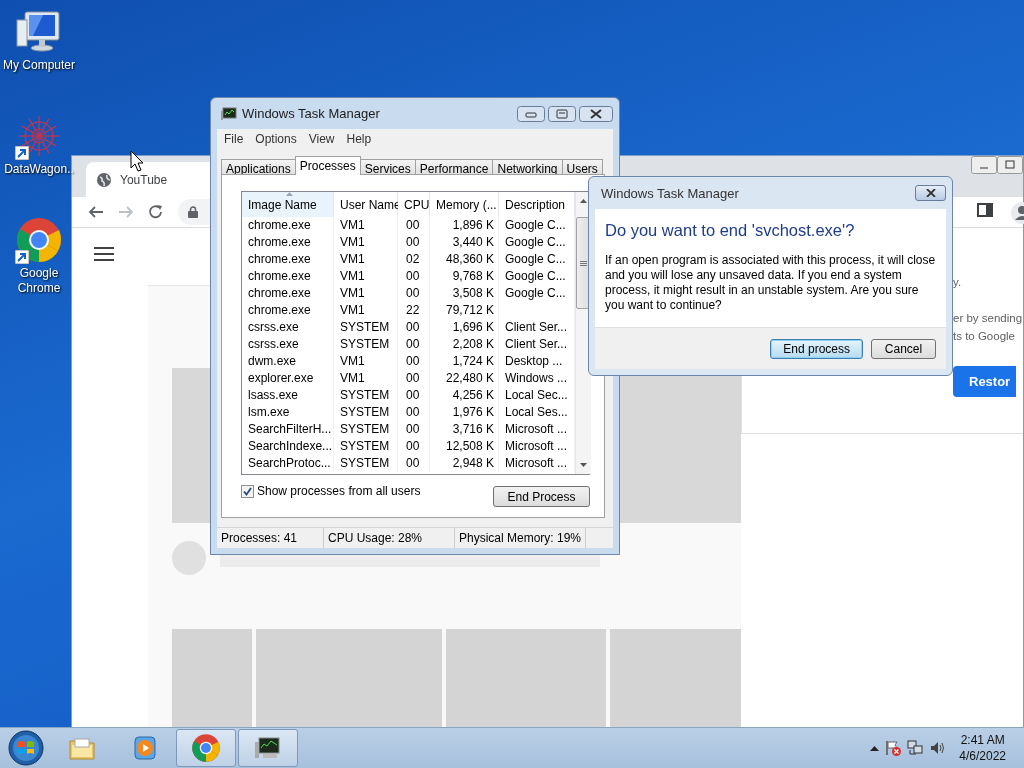 This screenshot has height=768, width=1024. Describe the element at coordinates (527, 166) in the screenshot. I see `tab: Networking` at that location.